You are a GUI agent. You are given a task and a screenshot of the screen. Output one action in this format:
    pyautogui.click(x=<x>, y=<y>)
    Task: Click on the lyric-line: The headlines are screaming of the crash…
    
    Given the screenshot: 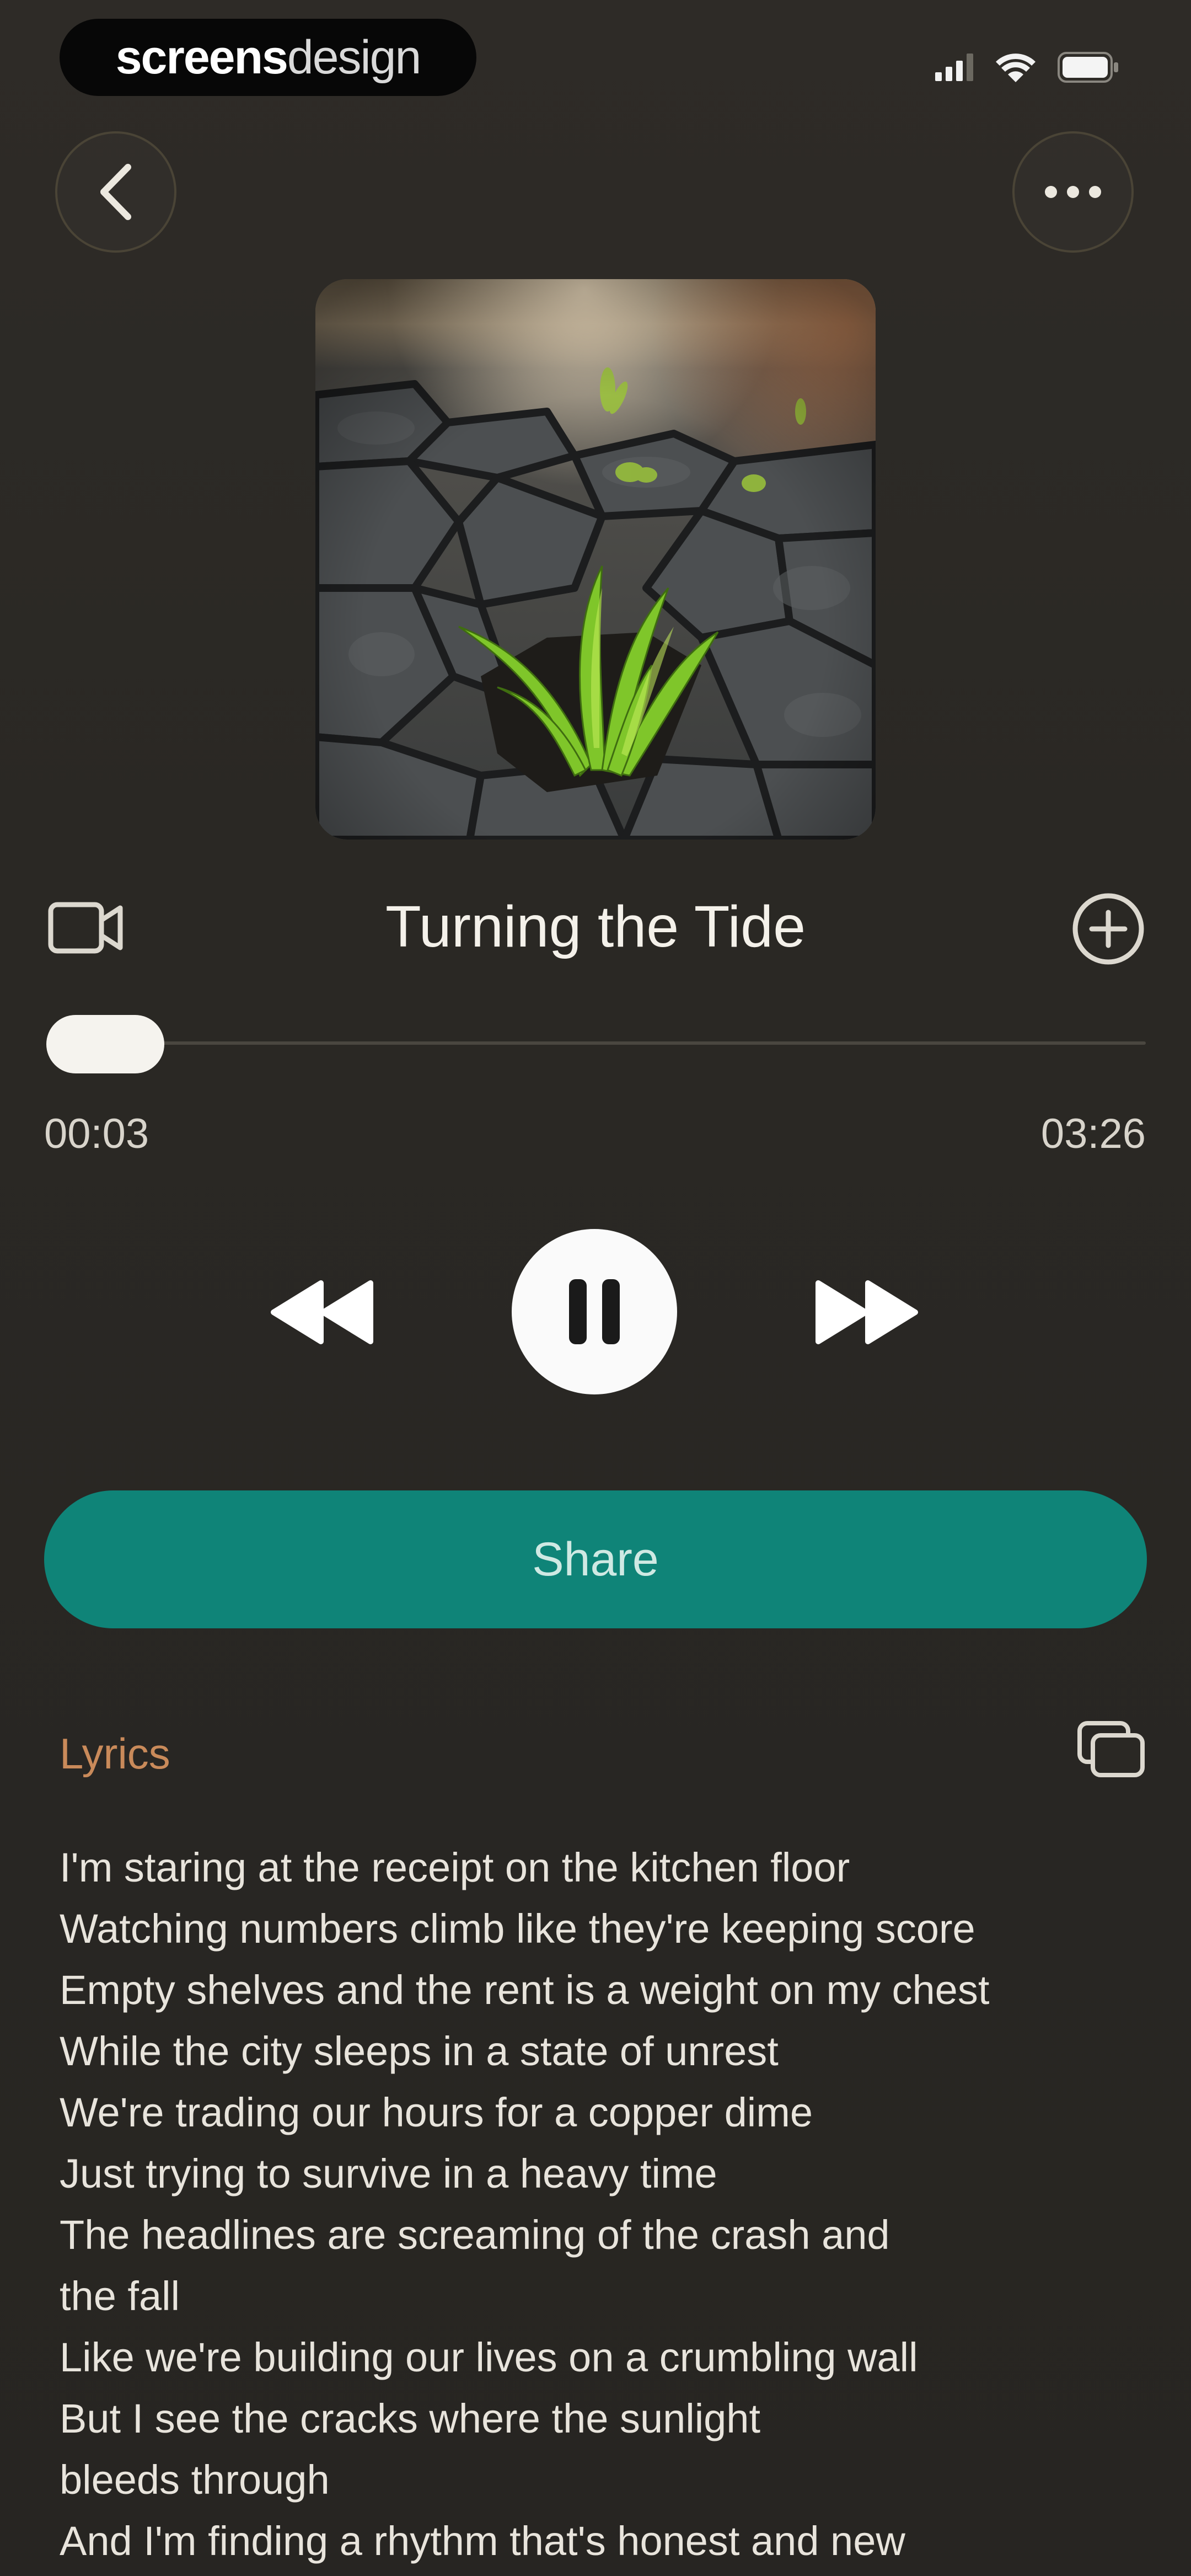 What is the action you would take?
    pyautogui.click(x=475, y=2235)
    